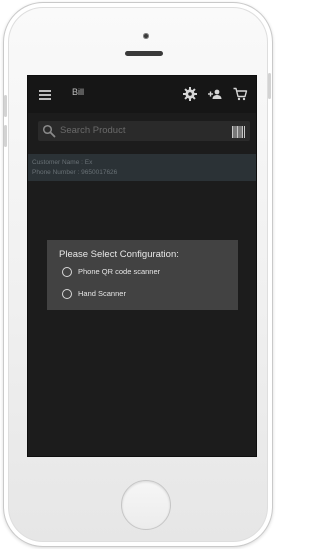 The width and height of the screenshot is (320, 549). What do you see at coordinates (190, 94) in the screenshot?
I see `settings-gear-icon` at bounding box center [190, 94].